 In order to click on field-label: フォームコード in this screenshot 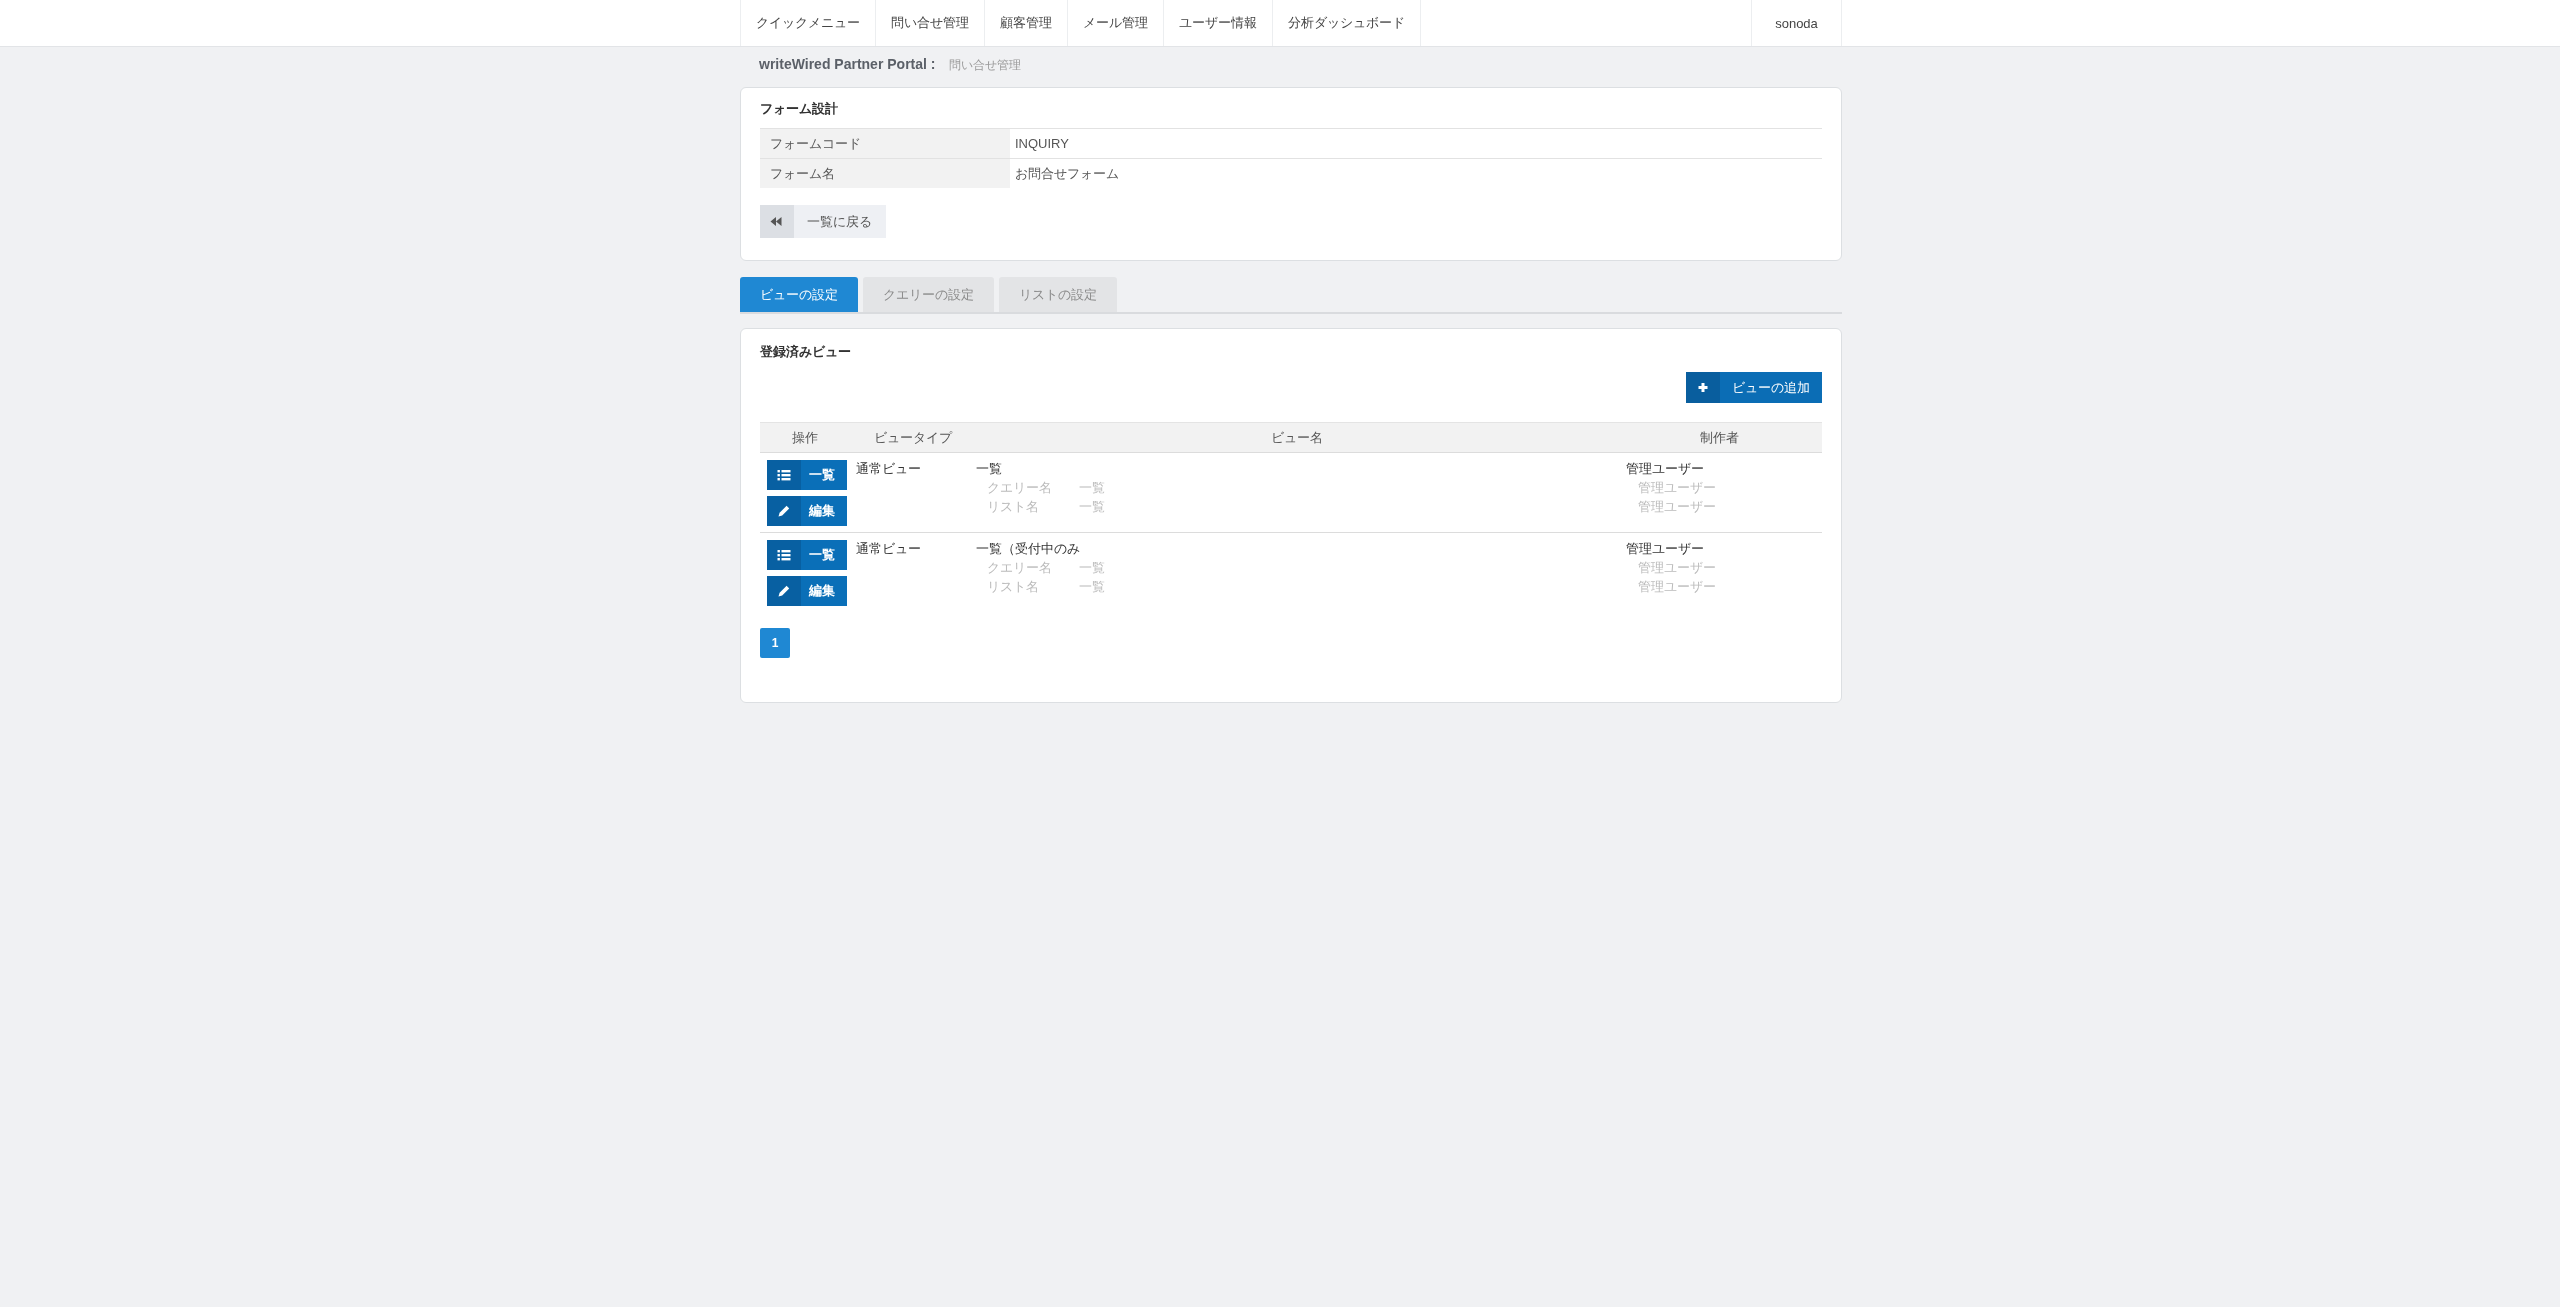, I will do `click(885, 143)`.